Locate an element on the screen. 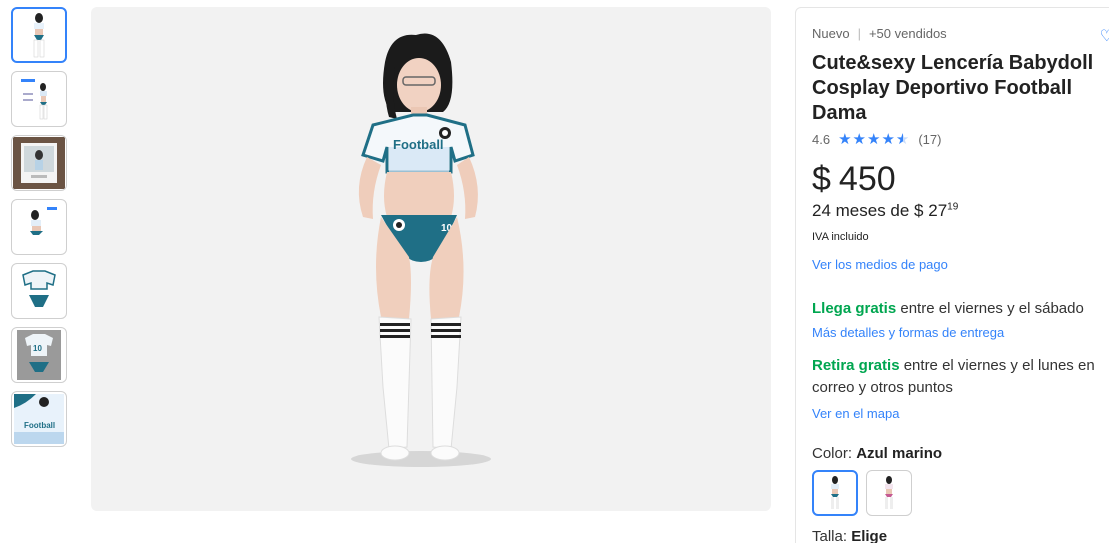  free-shipping-label: Llega gratis is located at coordinates (854, 308).